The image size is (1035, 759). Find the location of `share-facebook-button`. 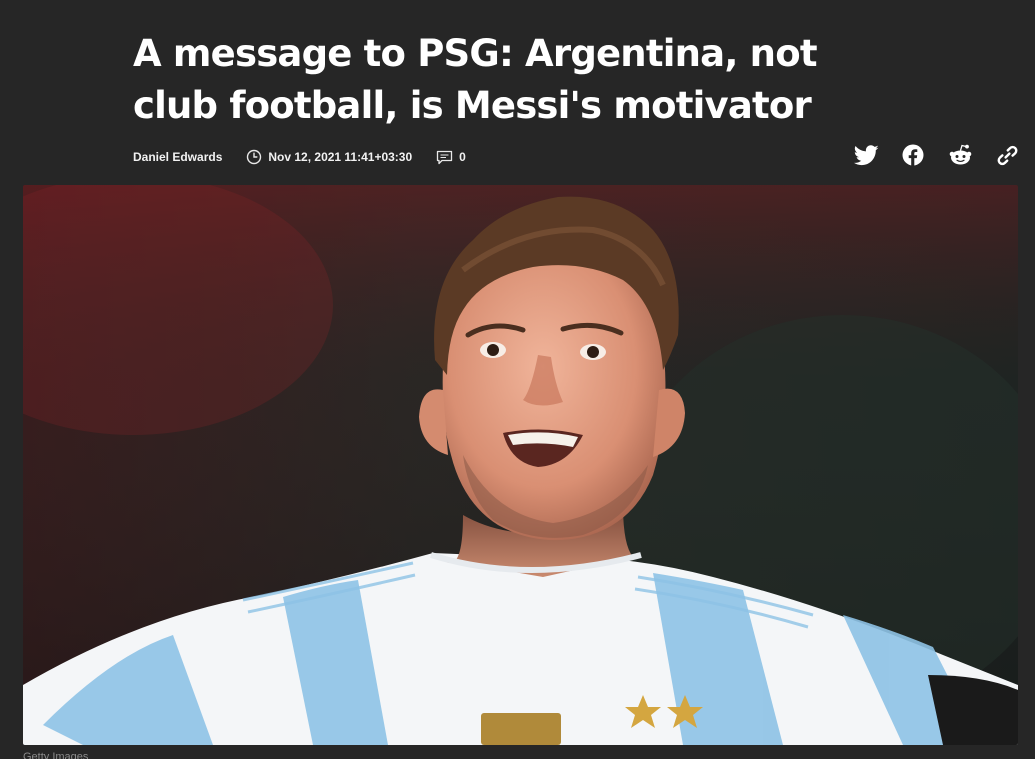

share-facebook-button is located at coordinates (913, 155).